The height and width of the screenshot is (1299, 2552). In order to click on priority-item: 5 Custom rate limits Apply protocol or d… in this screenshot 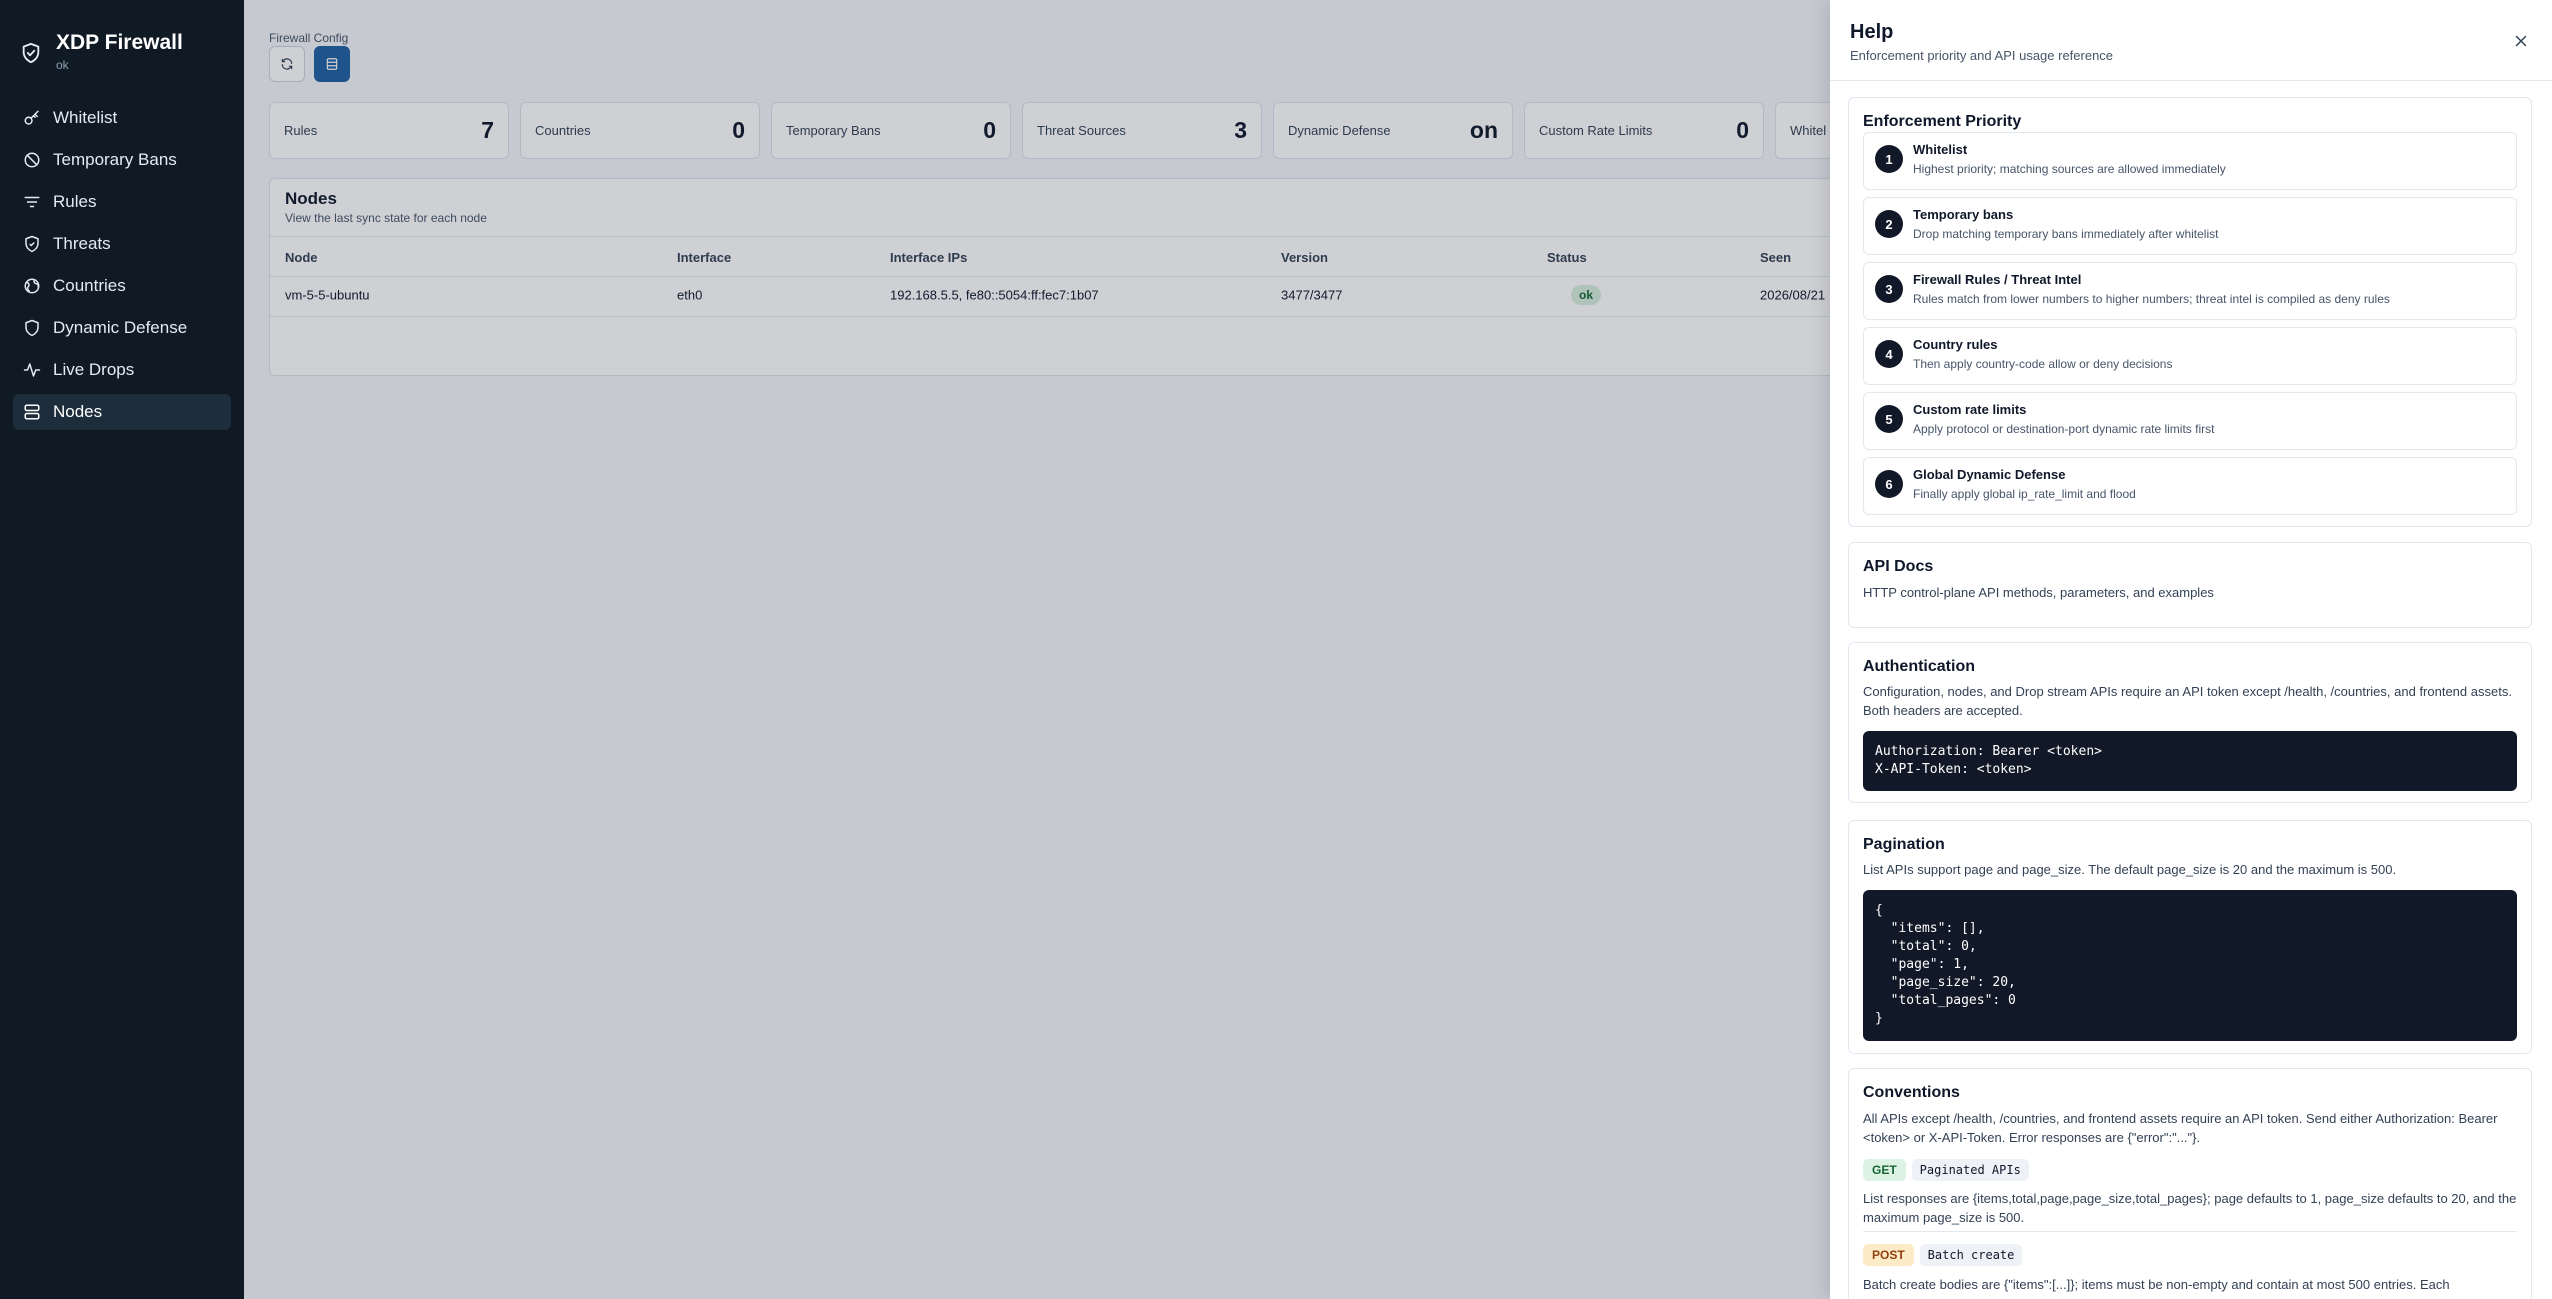, I will do `click(2190, 421)`.